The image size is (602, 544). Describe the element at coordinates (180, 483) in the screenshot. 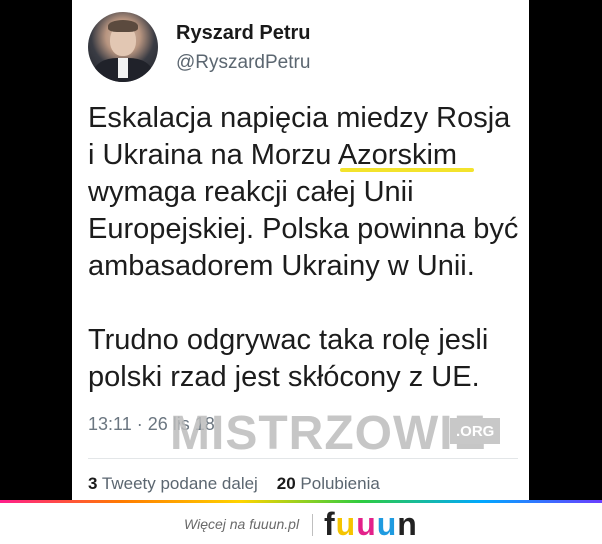

I see `retweets-label: Tweety podane dalej` at that location.